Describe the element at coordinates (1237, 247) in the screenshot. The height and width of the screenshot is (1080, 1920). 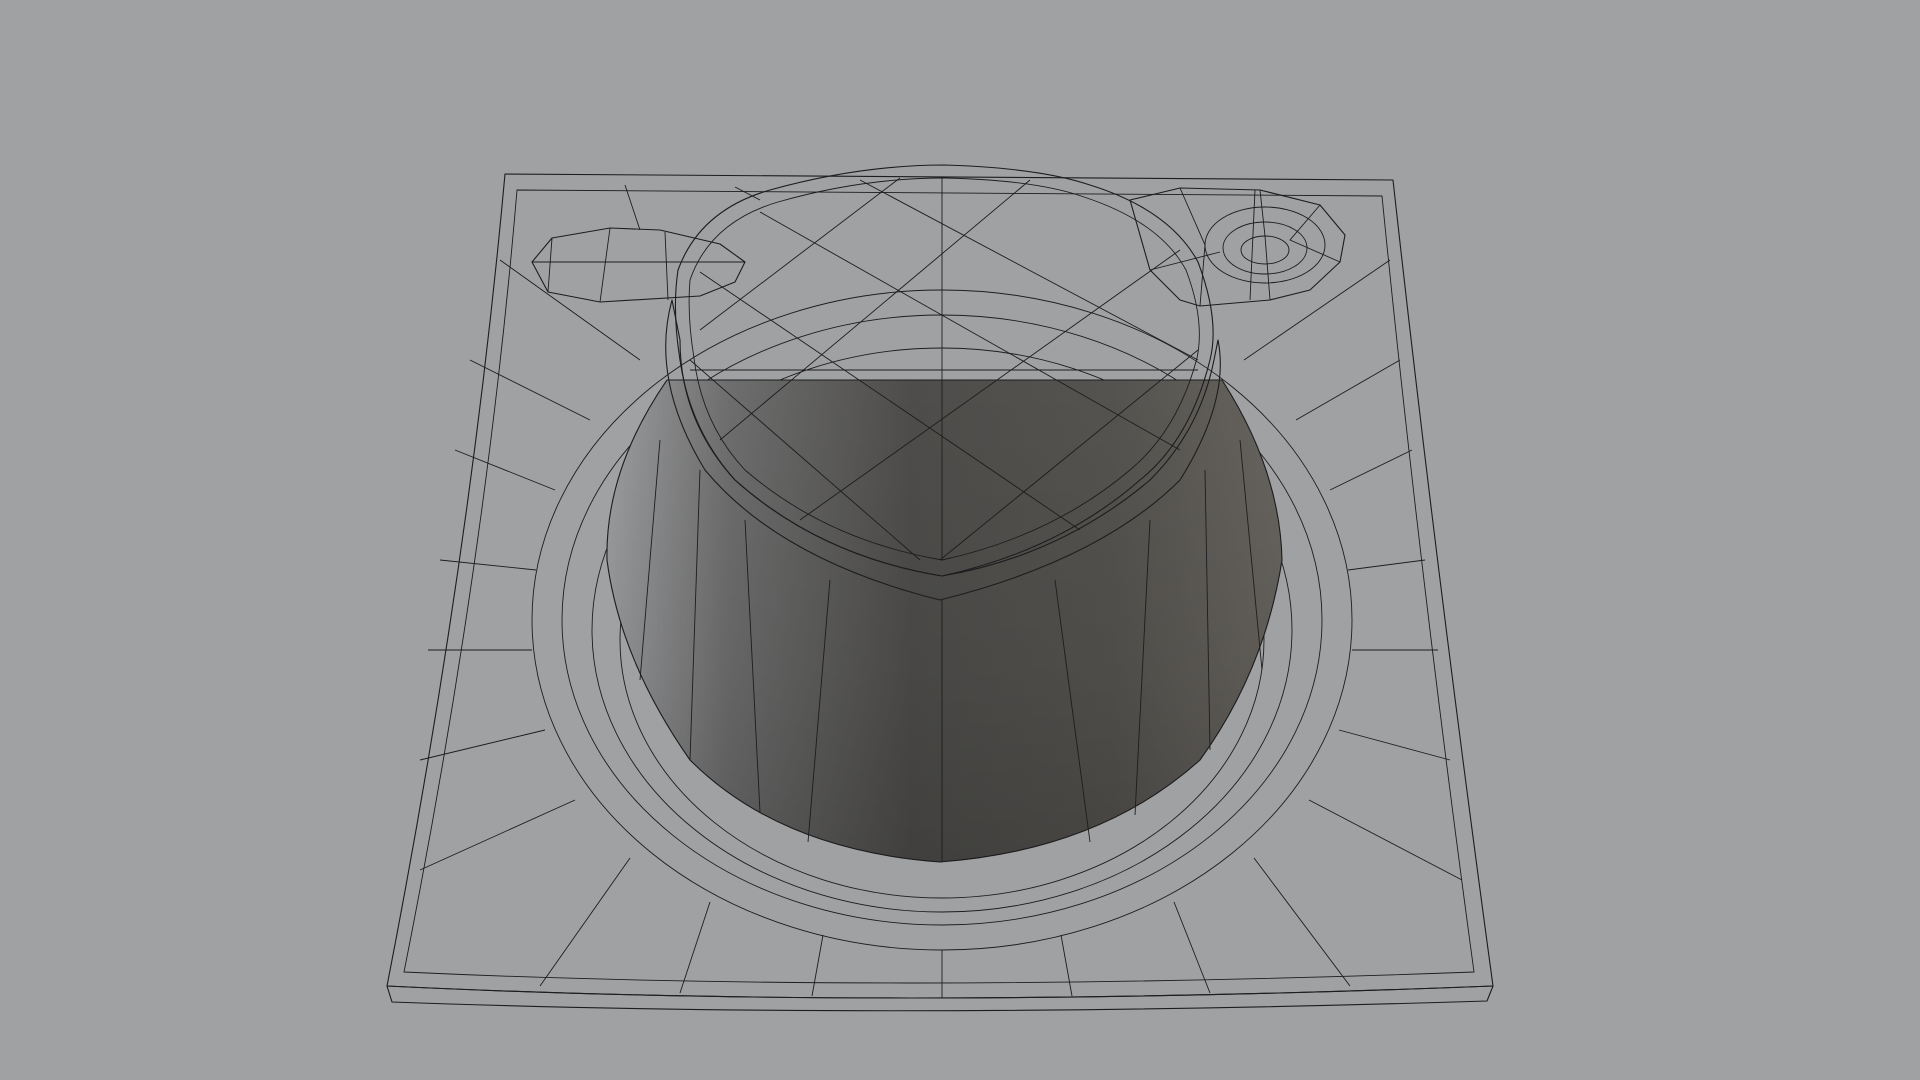
I see `spoon-right` at that location.